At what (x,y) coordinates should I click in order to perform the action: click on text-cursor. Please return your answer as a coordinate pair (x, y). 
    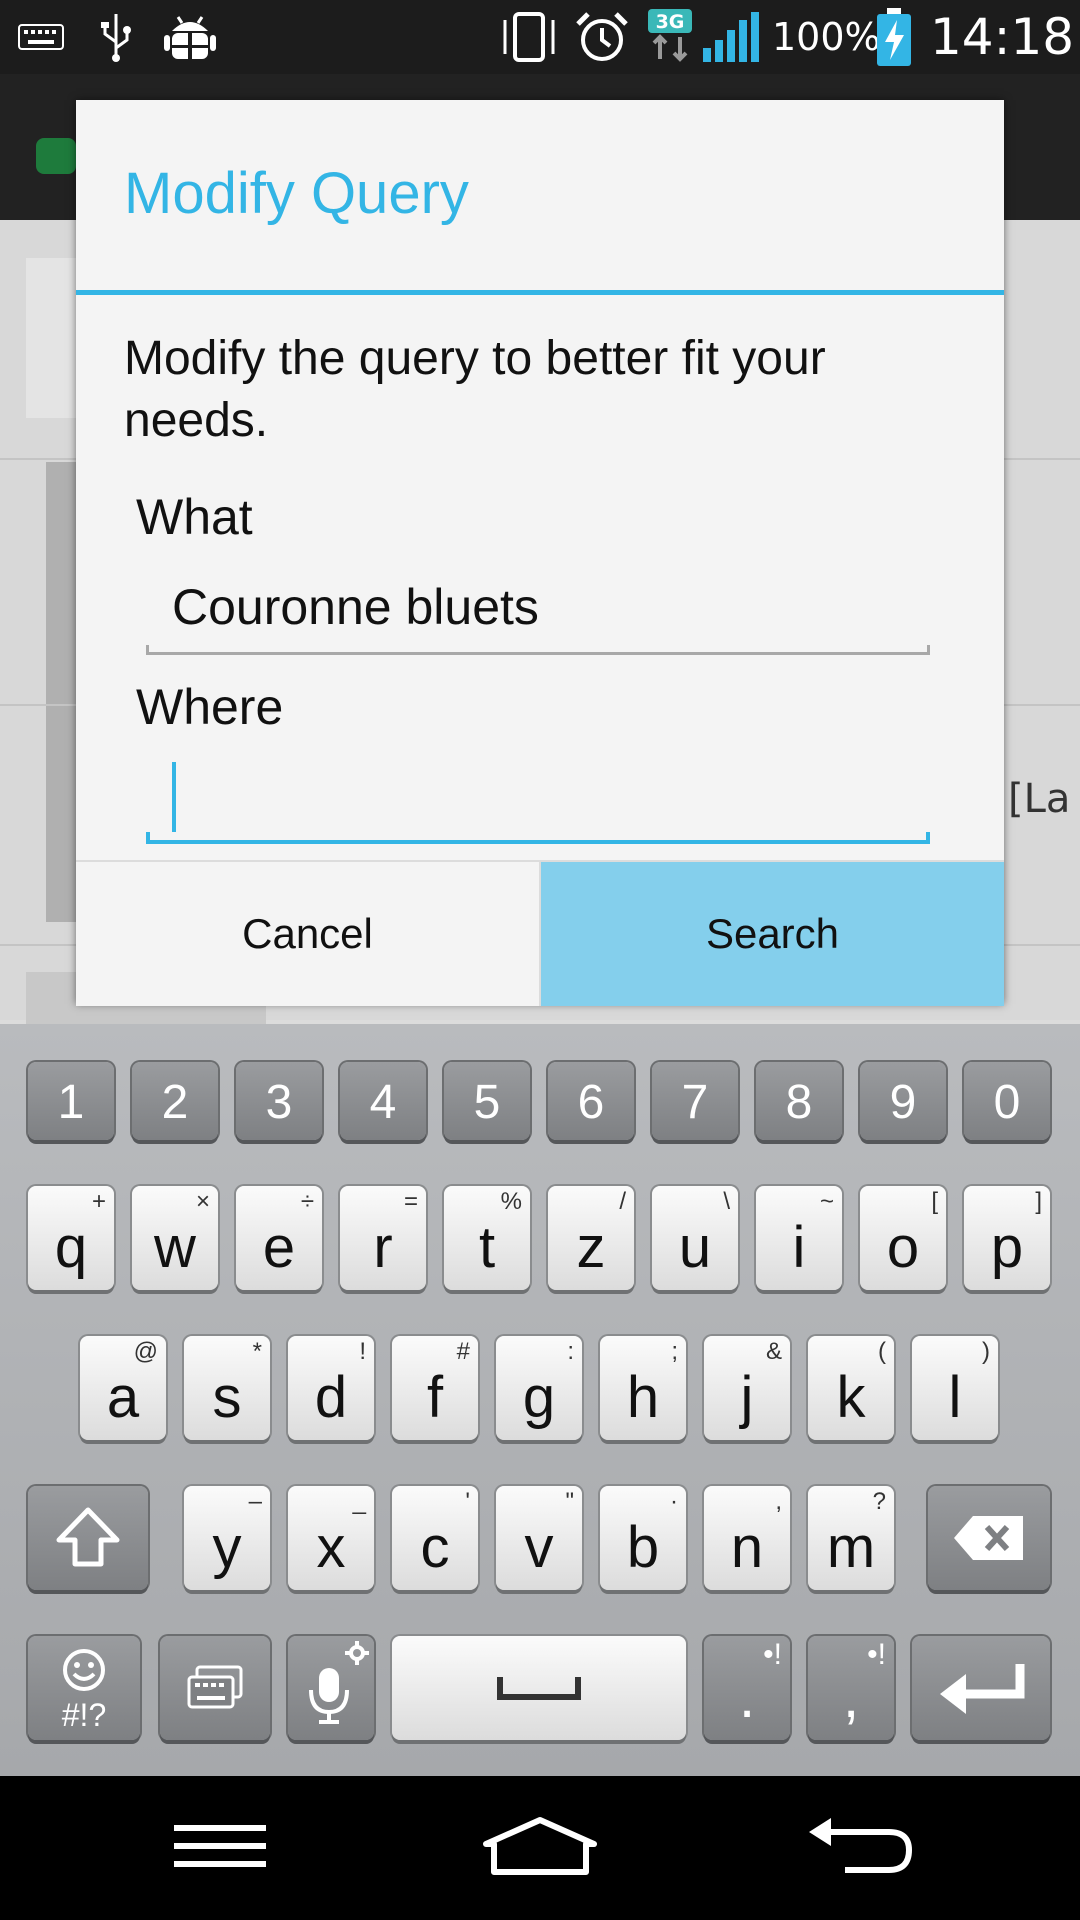
    Looking at the image, I should click on (174, 797).